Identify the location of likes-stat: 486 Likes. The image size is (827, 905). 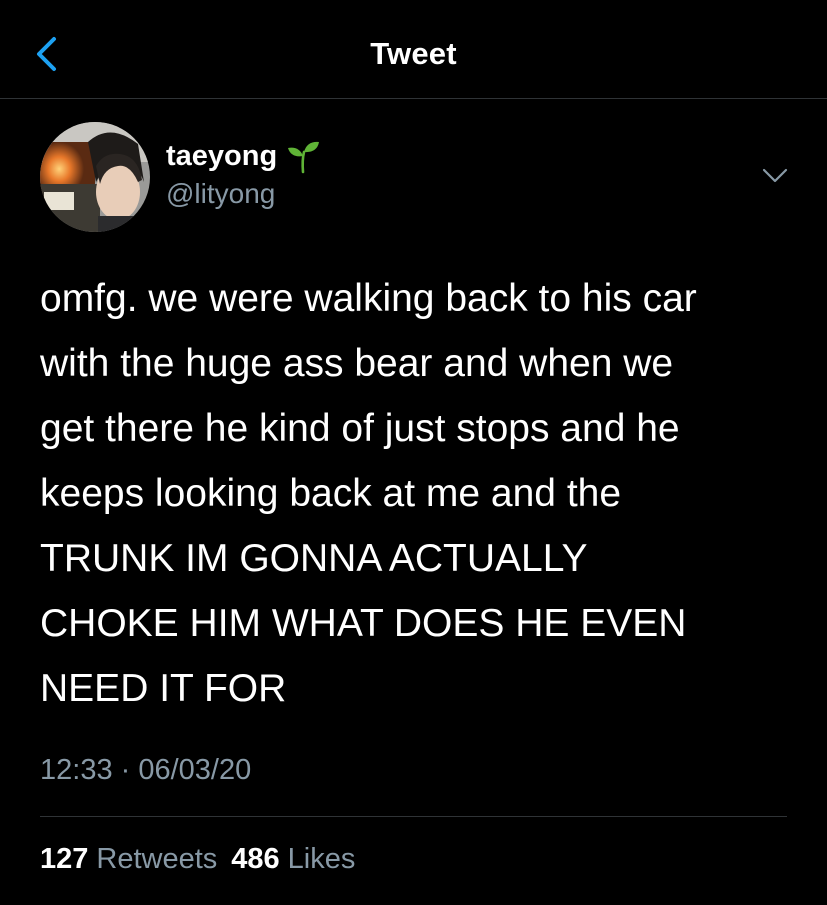
(300, 859).